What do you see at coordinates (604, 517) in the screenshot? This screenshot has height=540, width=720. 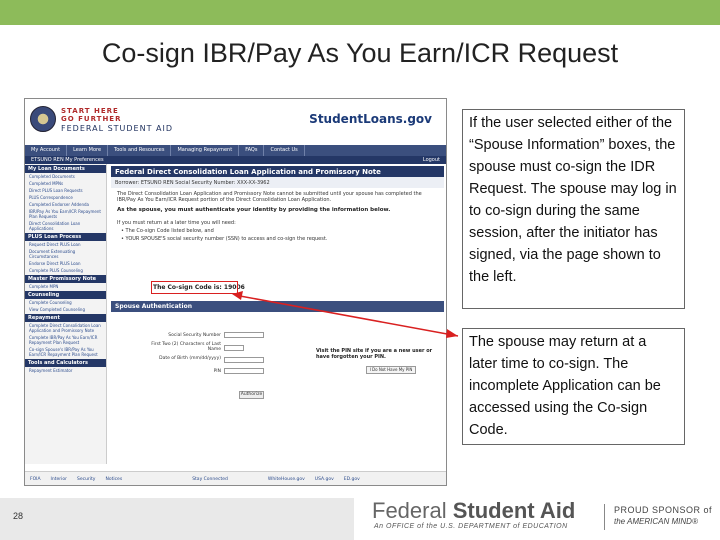 I see `brand-divider` at bounding box center [604, 517].